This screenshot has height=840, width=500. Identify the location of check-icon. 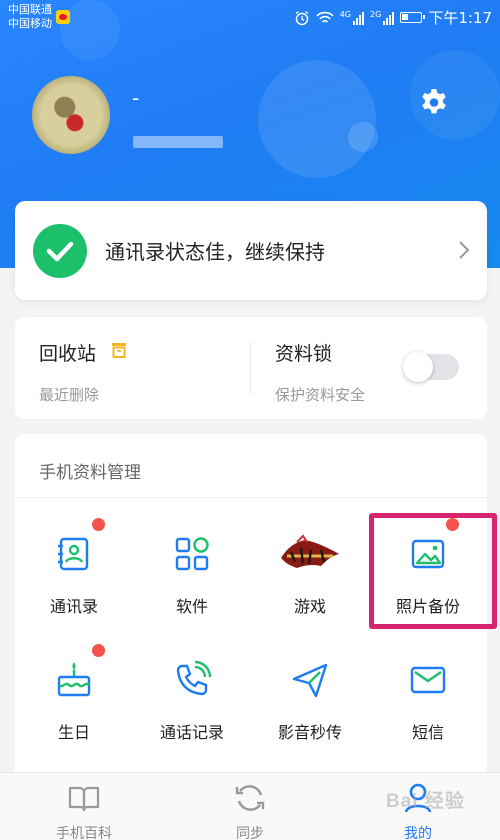
(60, 250).